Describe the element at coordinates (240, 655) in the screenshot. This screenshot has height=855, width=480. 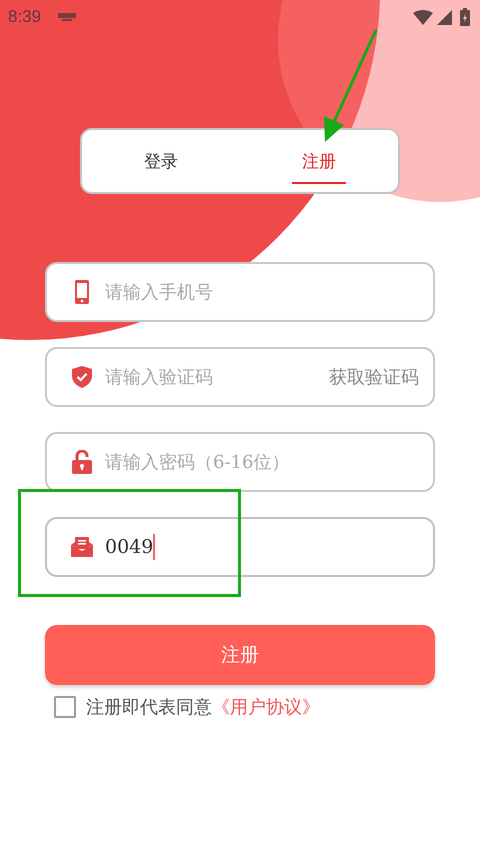
I see `register-button: 注册` at that location.